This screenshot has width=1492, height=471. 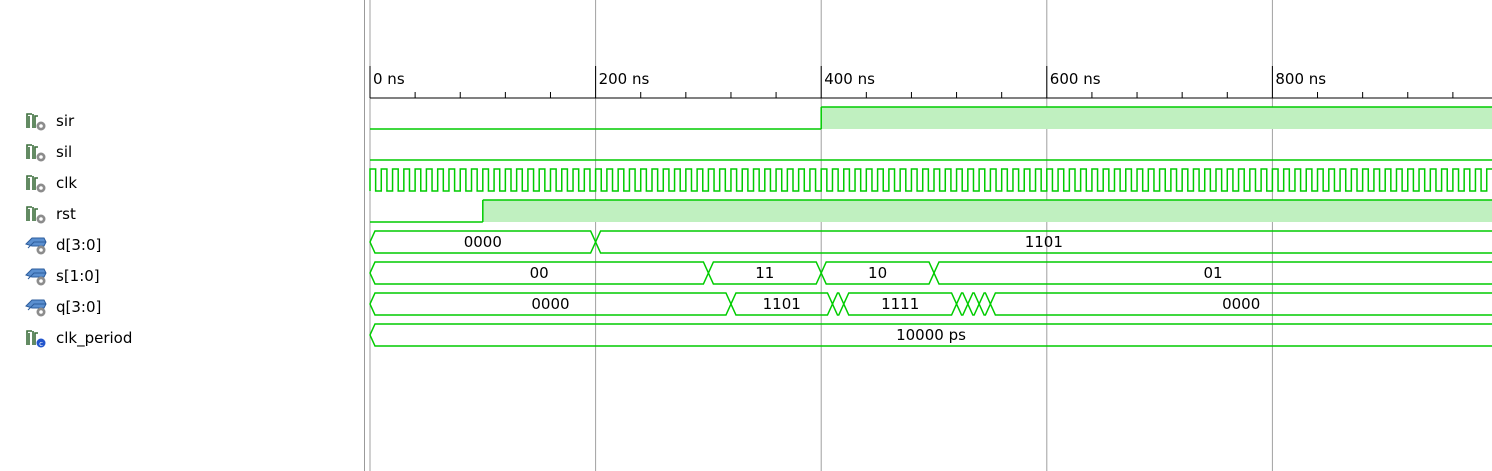 I want to click on signal-name: rst, so click(x=66, y=214).